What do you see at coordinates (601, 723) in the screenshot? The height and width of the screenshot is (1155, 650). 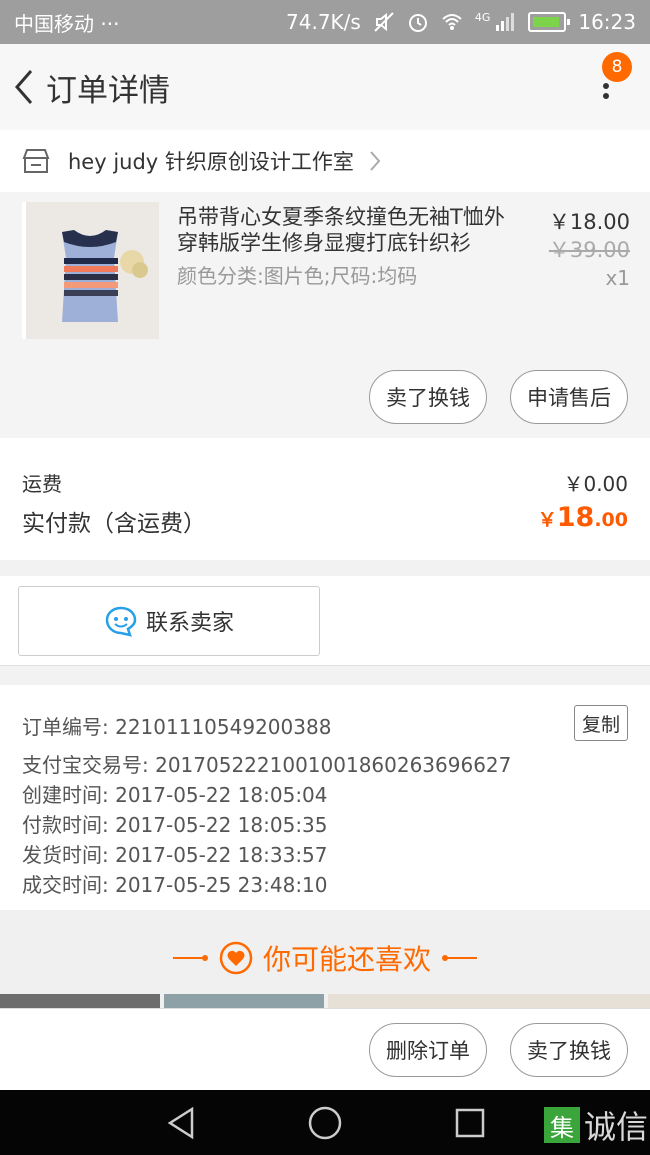 I see `copy-order-number-button: 复制` at bounding box center [601, 723].